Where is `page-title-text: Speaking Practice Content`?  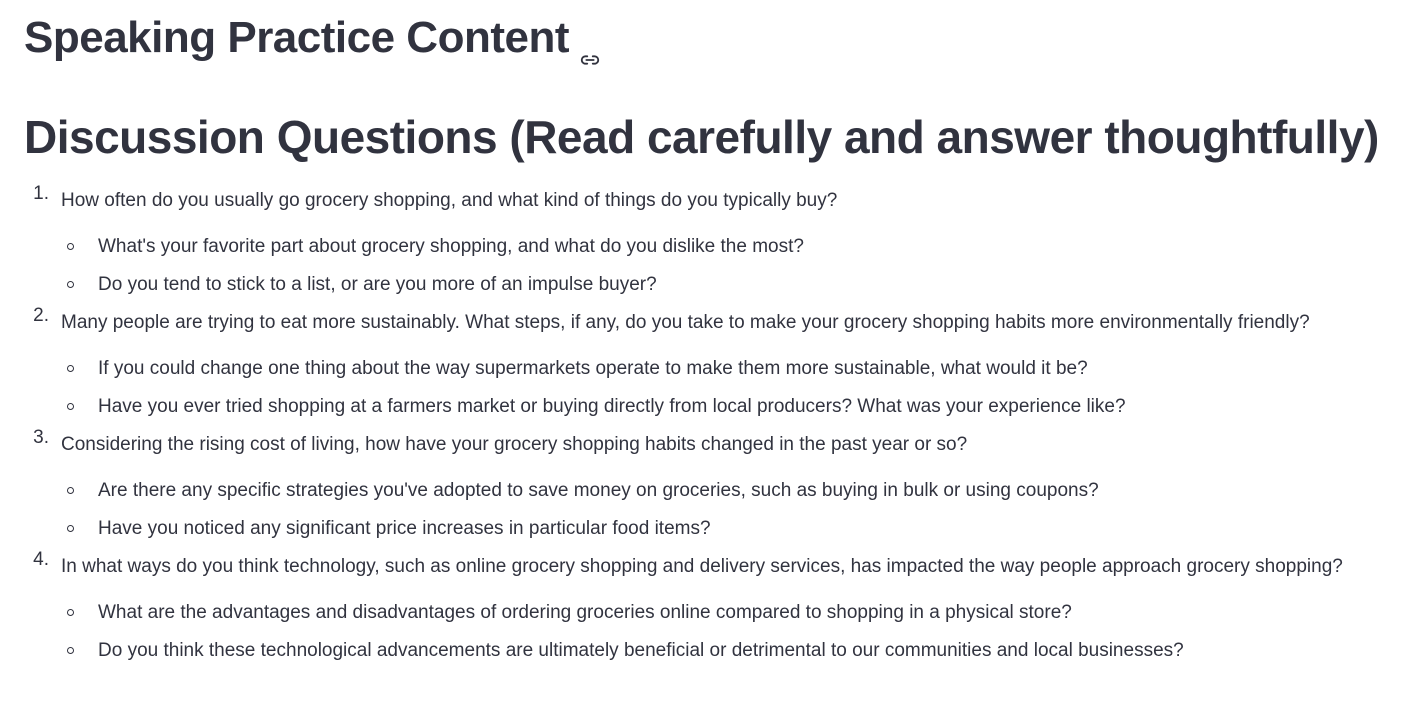
page-title-text: Speaking Practice Content is located at coordinates (296, 37).